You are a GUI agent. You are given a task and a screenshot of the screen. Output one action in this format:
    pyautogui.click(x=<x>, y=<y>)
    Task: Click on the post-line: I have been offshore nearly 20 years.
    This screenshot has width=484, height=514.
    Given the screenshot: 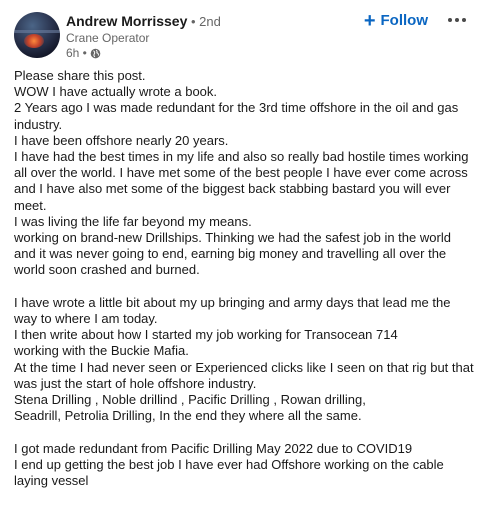 What is the action you would take?
    pyautogui.click(x=121, y=140)
    